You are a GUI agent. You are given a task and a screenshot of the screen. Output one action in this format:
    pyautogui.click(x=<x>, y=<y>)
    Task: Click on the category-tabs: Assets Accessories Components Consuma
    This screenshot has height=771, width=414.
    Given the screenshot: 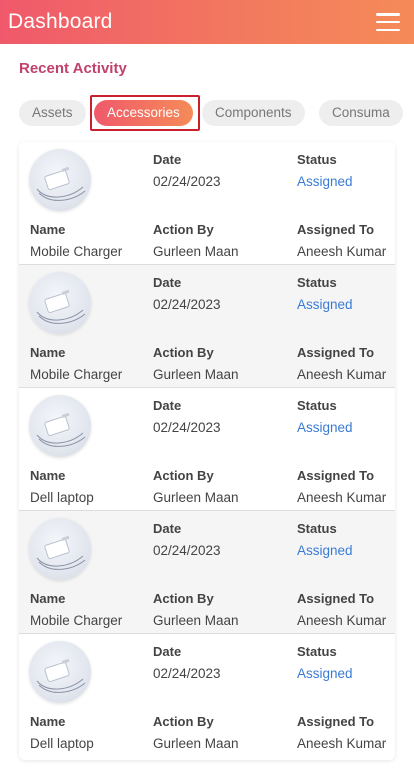 What is the action you would take?
    pyautogui.click(x=216, y=113)
    